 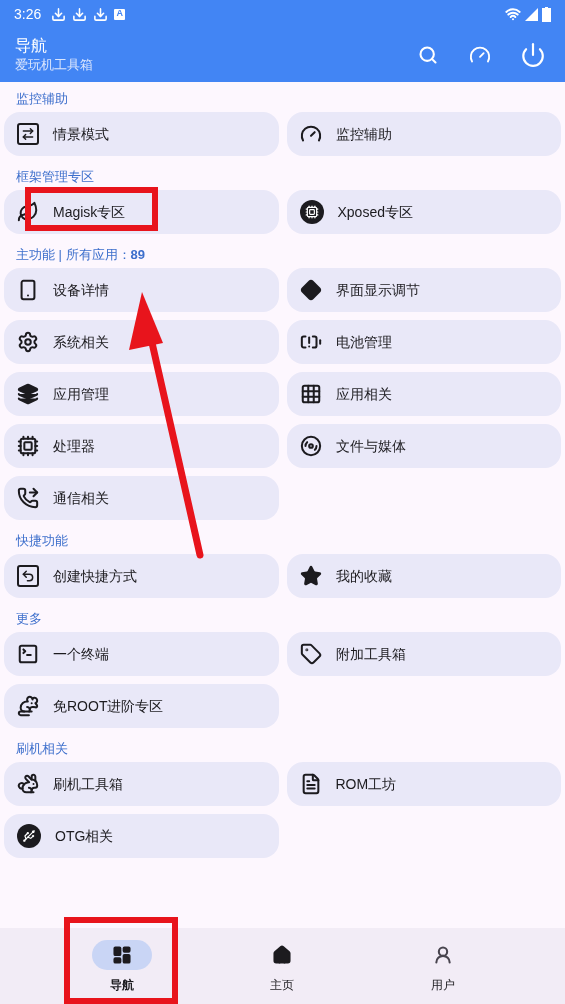 I want to click on section-heading: 更多, so click(x=29, y=618).